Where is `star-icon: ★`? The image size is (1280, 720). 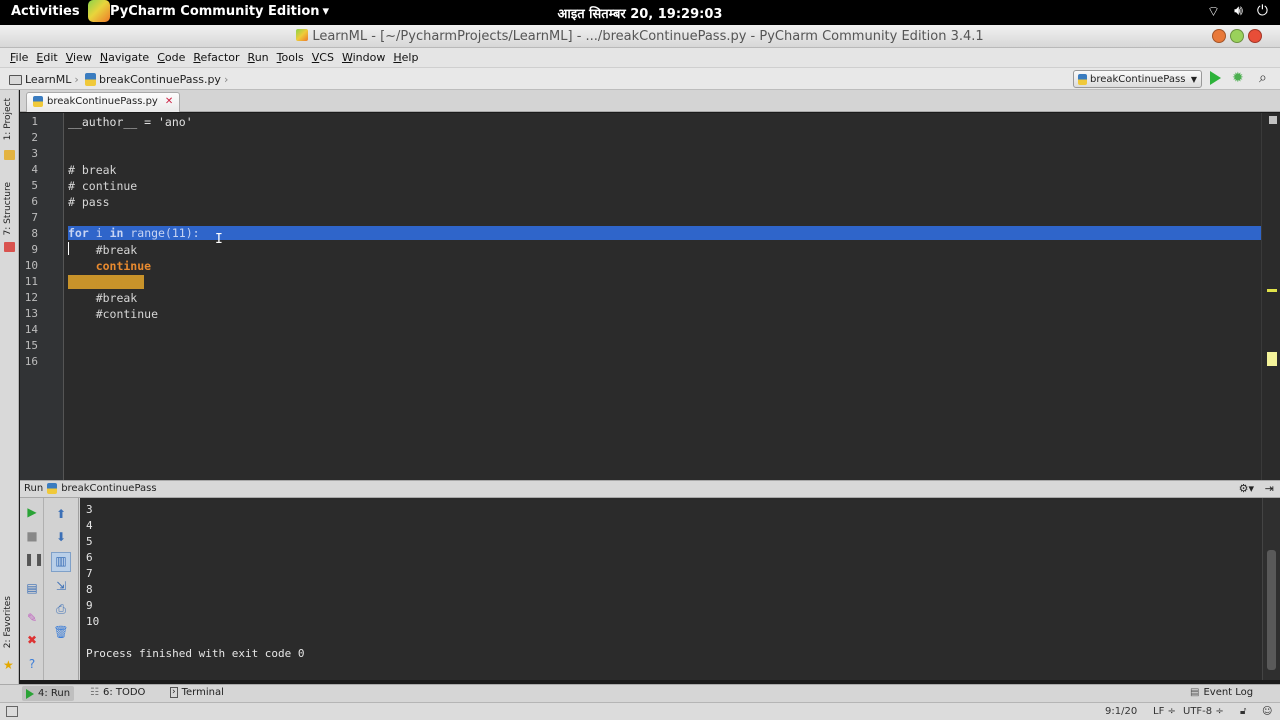
star-icon: ★ is located at coordinates (8, 665).